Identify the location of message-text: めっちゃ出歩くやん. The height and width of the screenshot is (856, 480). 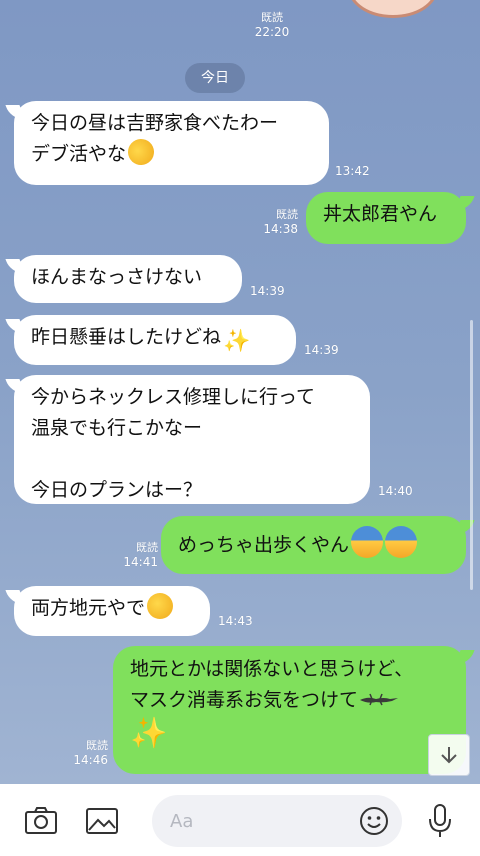
(264, 545).